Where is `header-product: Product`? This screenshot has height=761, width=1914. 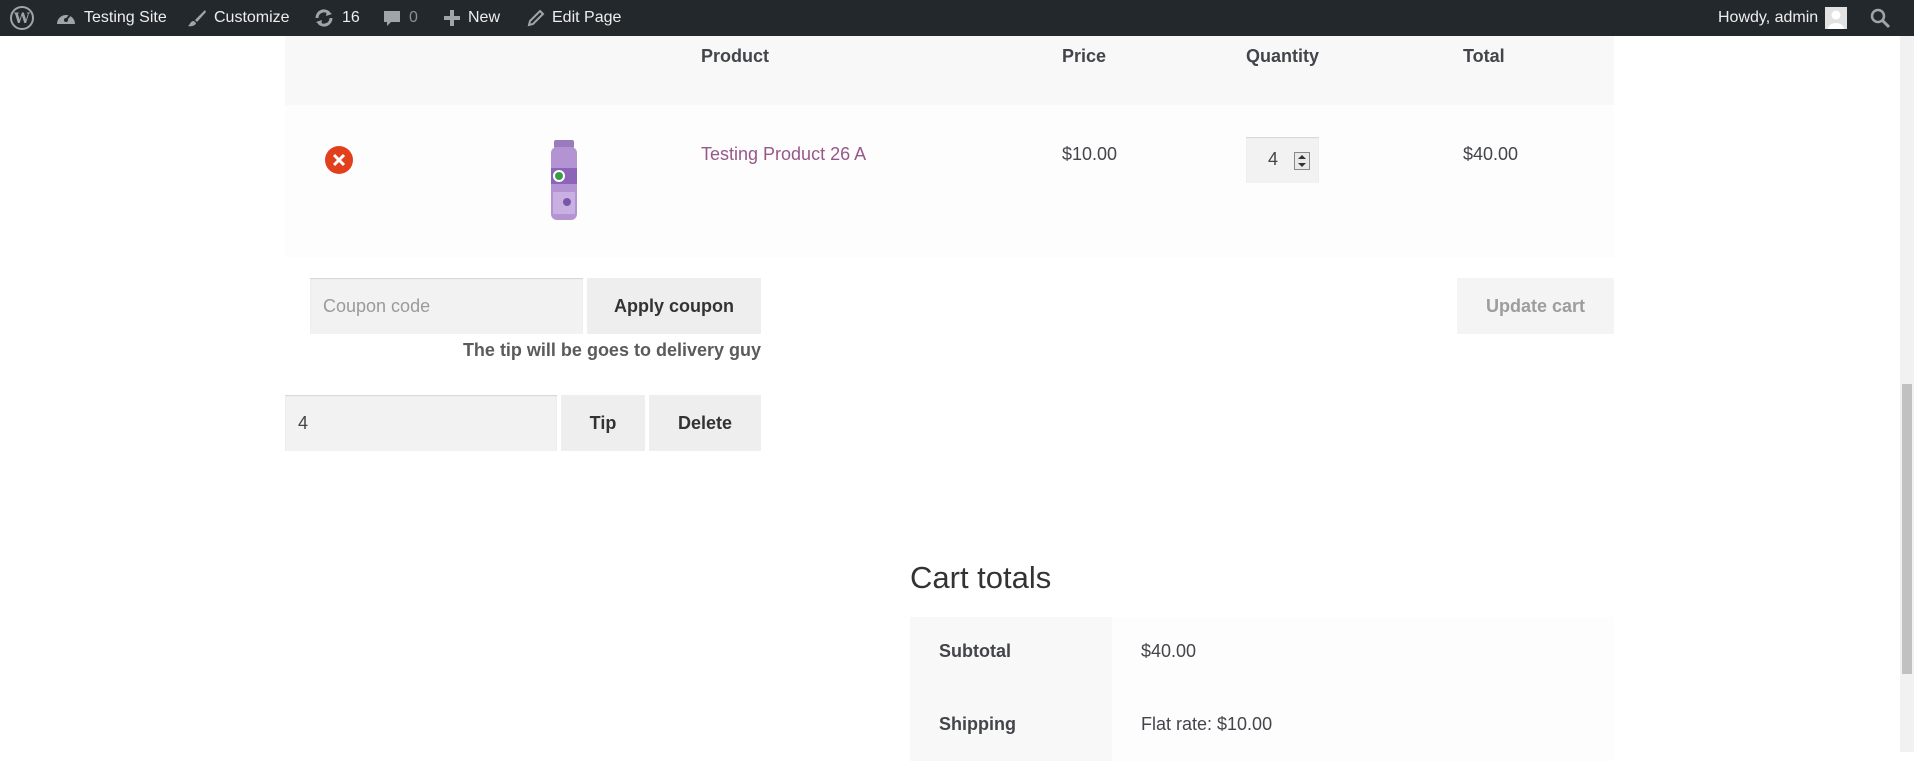 header-product: Product is located at coordinates (735, 56).